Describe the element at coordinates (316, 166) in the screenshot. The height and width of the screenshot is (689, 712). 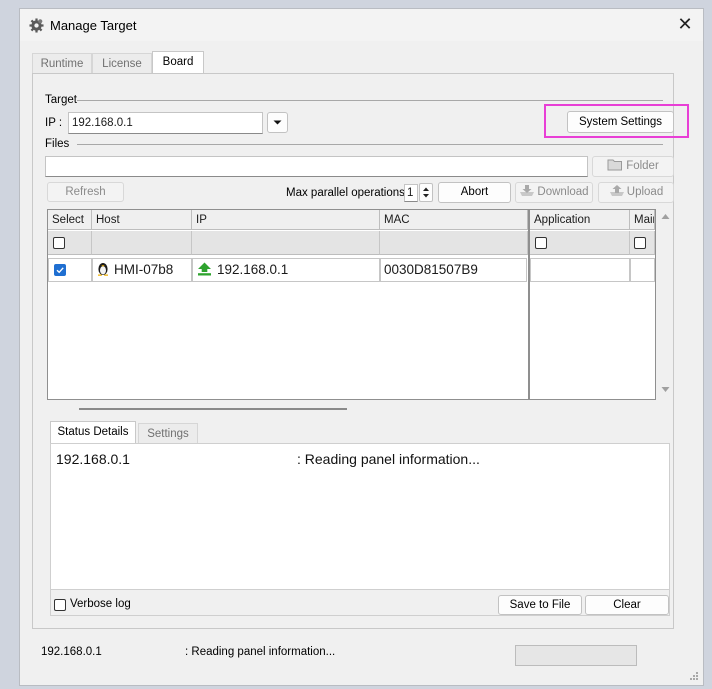
I see `files-path-input` at that location.